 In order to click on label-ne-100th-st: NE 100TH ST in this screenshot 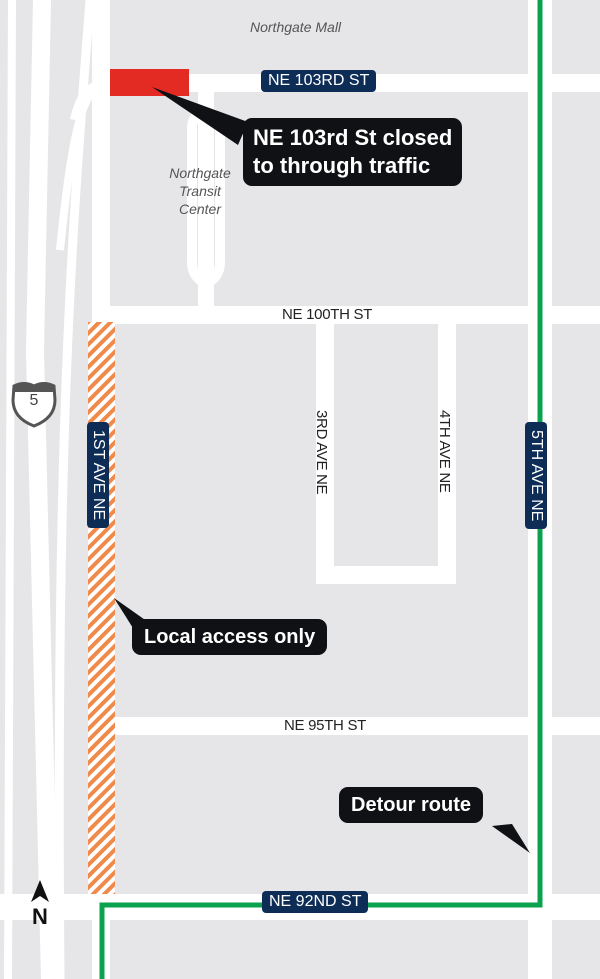, I will do `click(327, 314)`.